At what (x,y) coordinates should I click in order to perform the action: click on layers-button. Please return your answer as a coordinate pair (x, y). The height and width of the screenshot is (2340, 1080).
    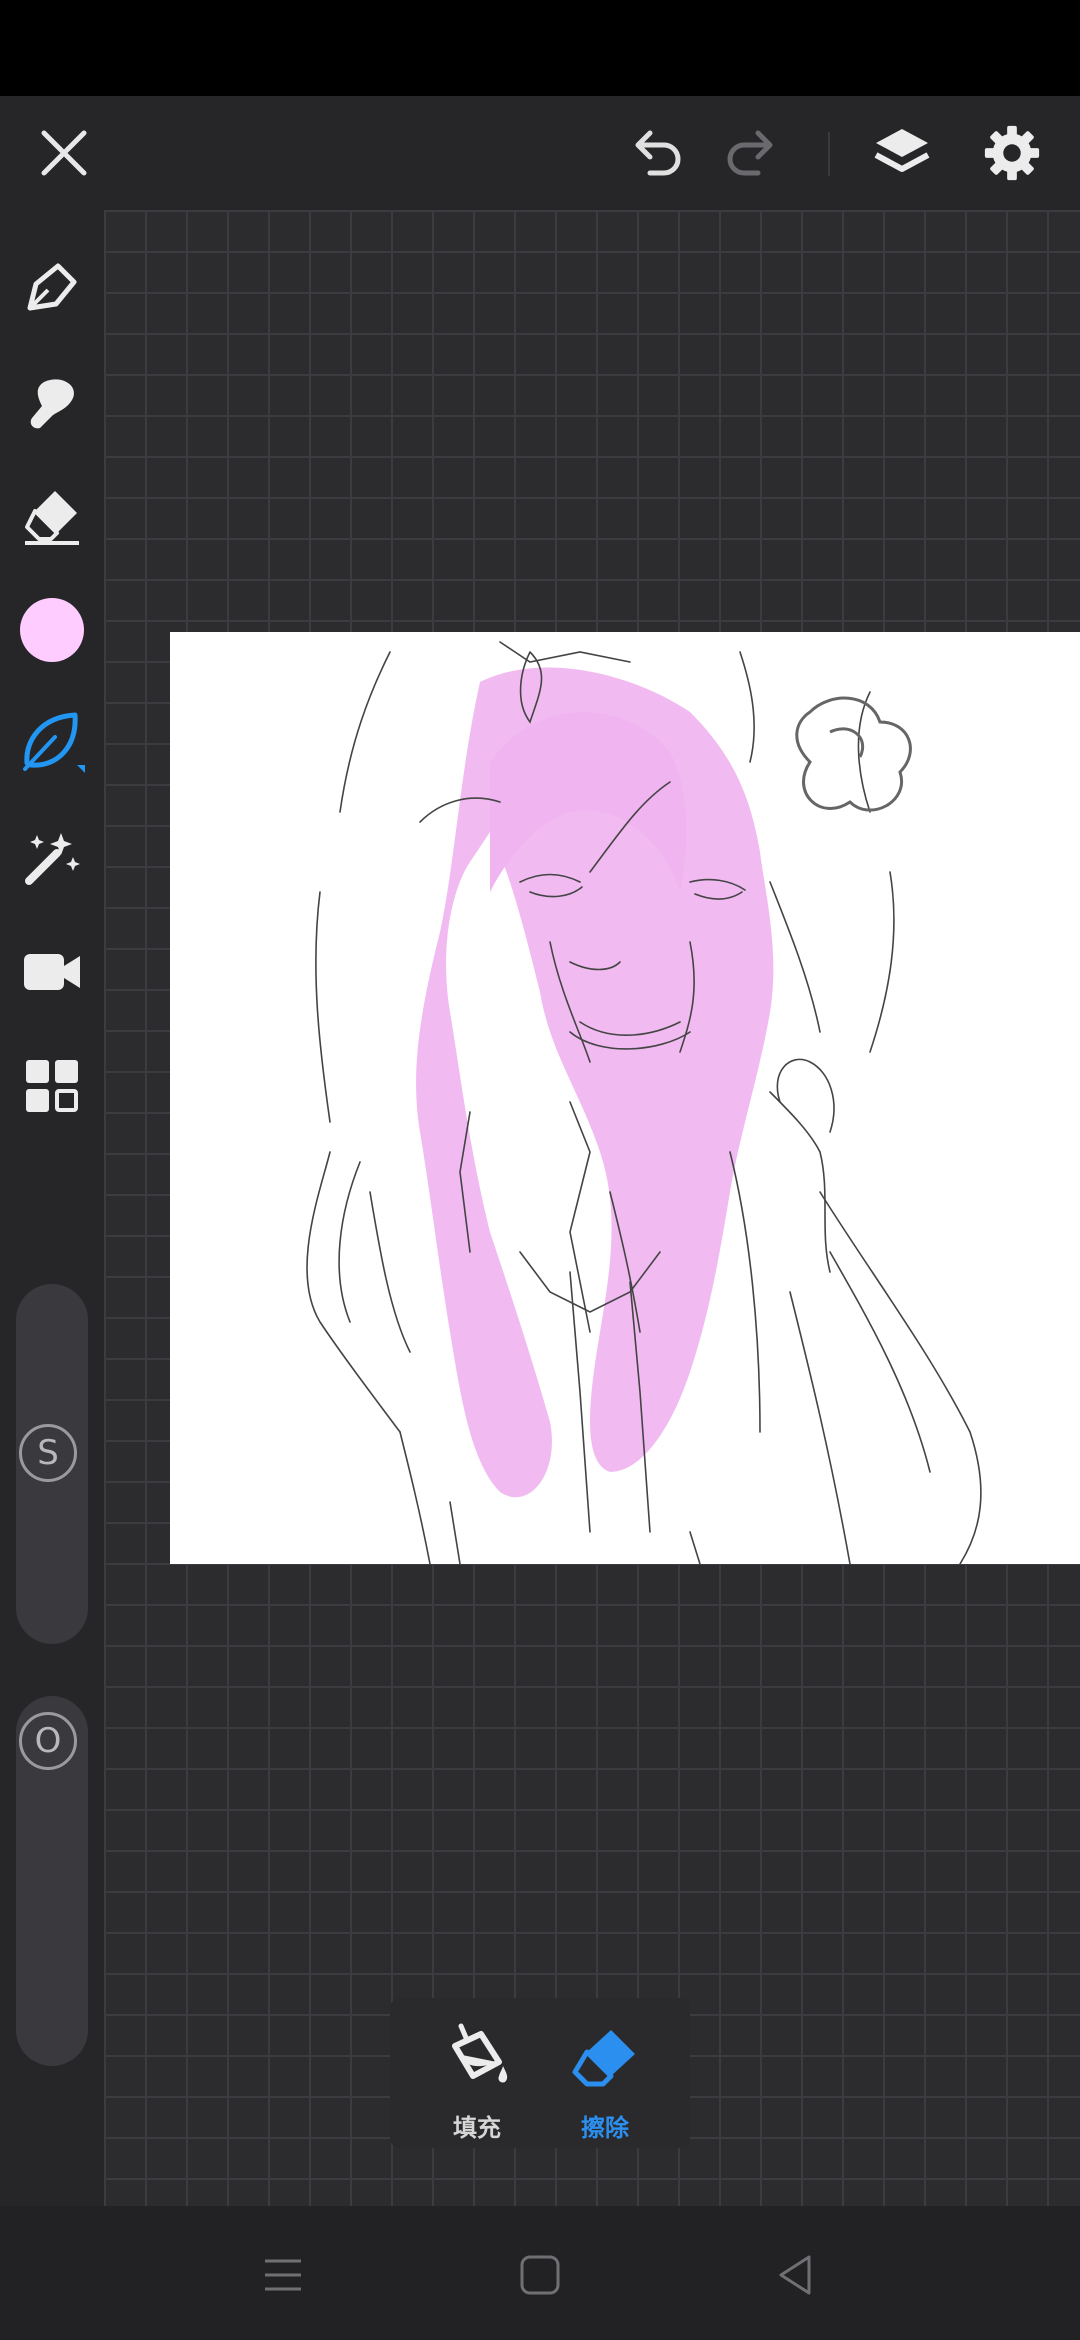
    Looking at the image, I should click on (902, 153).